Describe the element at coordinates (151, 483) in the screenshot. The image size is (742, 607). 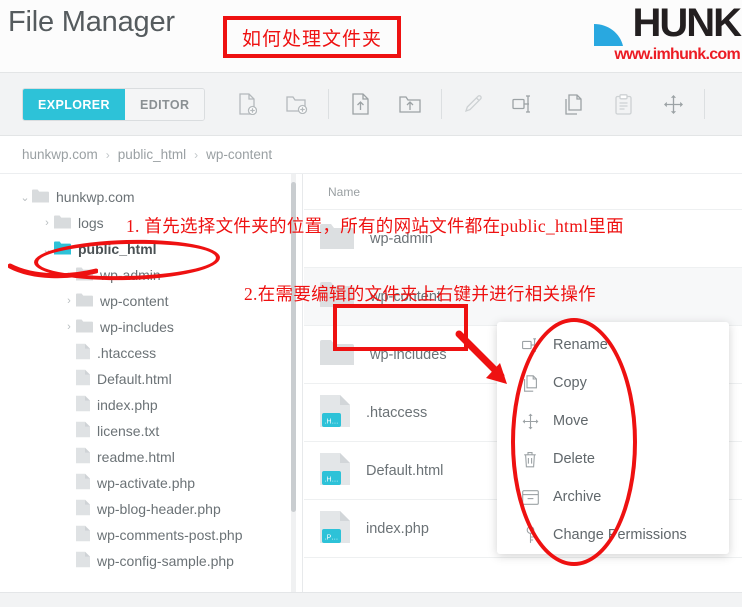
I see `tree-item-wp-activate-php: wp-activate.php` at that location.